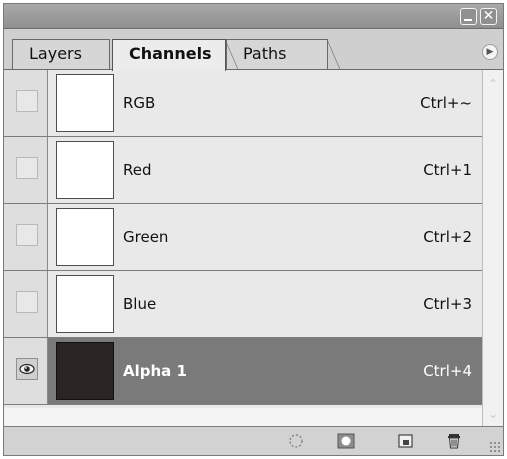 Image resolution: width=507 pixels, height=459 pixels. Describe the element at coordinates (170, 53) in the screenshot. I see `tab-label: Channels` at that location.